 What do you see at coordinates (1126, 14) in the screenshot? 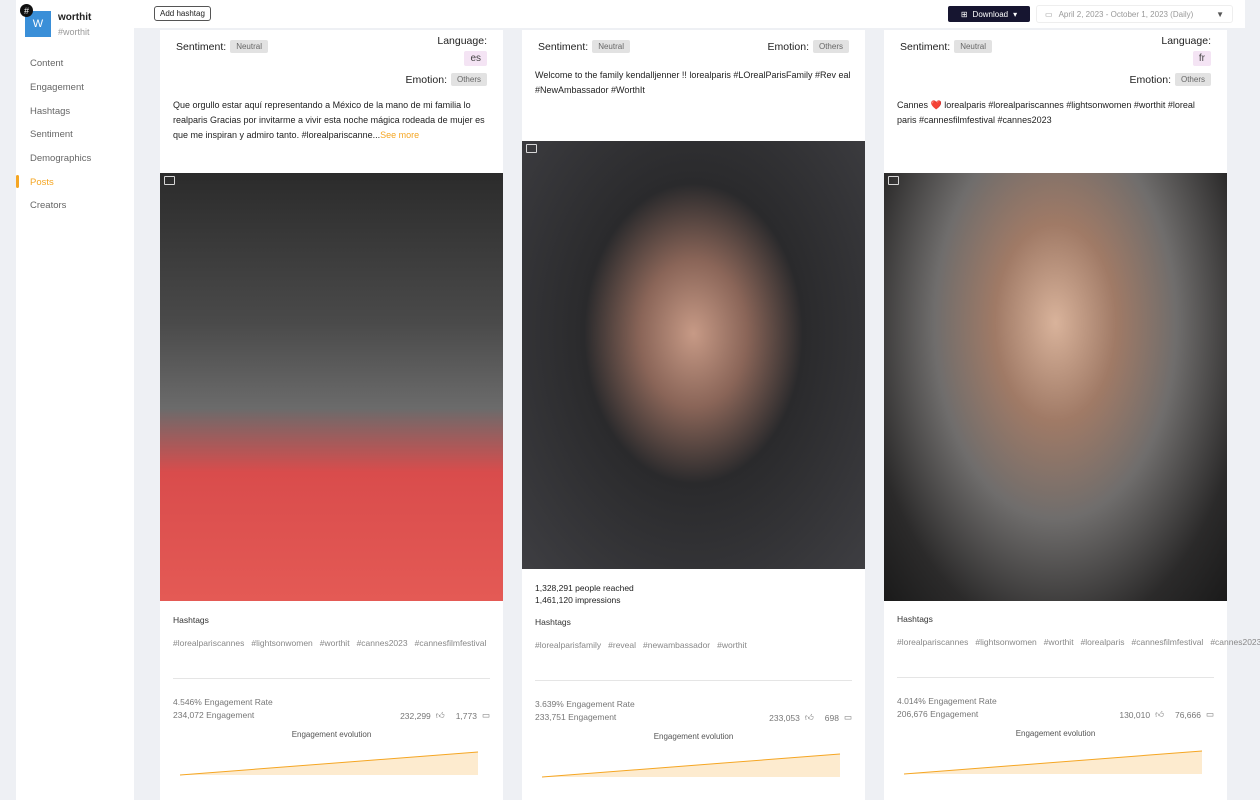
I see `date-range-label: April 2, 2023 - October 1, 2023 (Daily)` at bounding box center [1126, 14].